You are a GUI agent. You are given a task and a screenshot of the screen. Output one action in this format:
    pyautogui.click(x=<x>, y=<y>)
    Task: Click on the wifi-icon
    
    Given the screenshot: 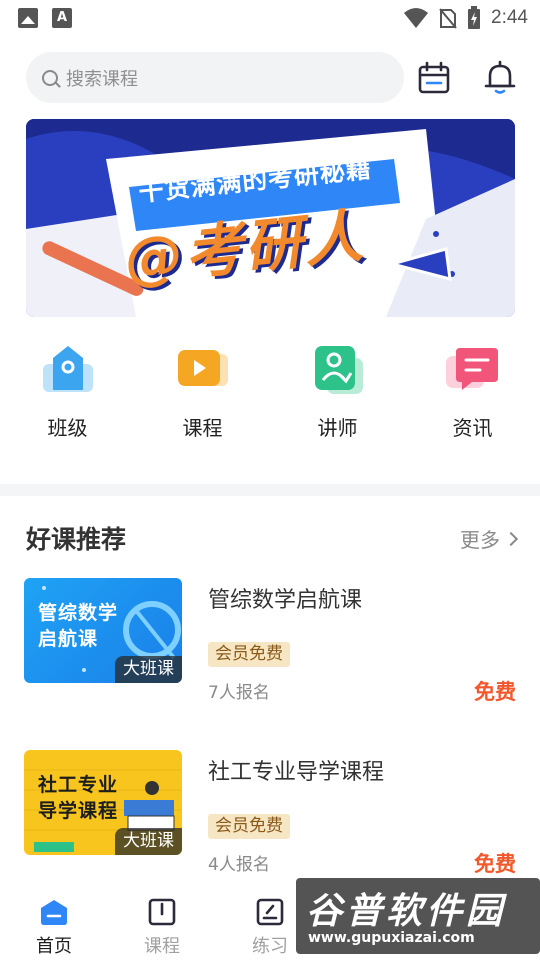 What is the action you would take?
    pyautogui.click(x=416, y=18)
    